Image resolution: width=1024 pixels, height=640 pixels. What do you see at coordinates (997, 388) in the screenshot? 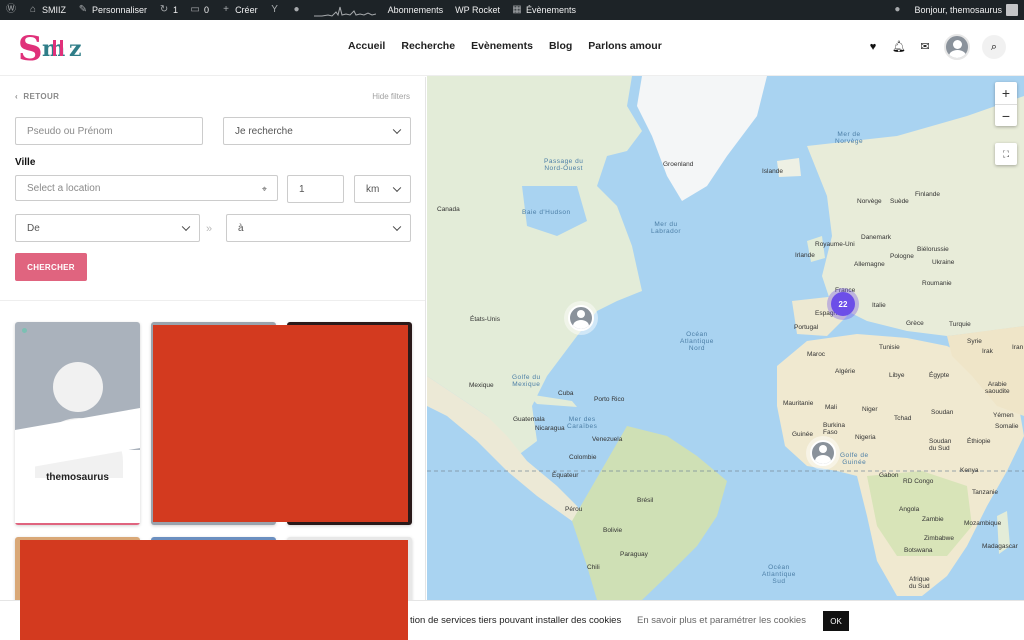
I see `map-label: Arabie saoudite` at bounding box center [997, 388].